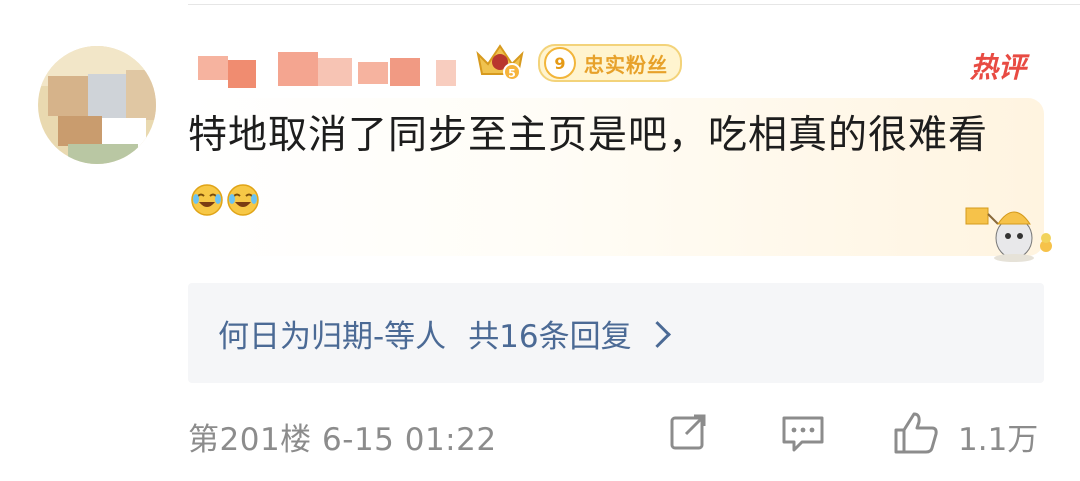  Describe the element at coordinates (657, 334) in the screenshot. I see `chevron-right-icon` at that location.